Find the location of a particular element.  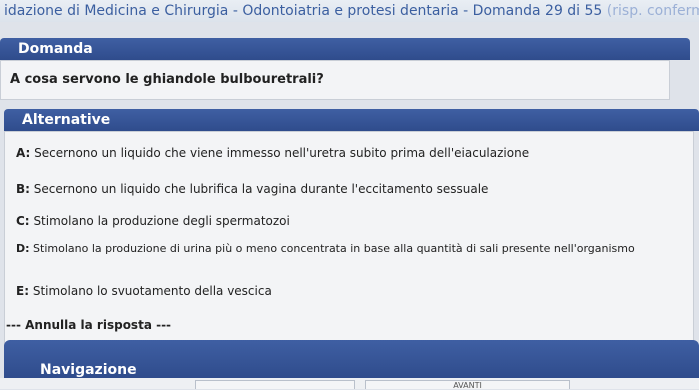

domanda-header-label: Domanda is located at coordinates (55, 49).